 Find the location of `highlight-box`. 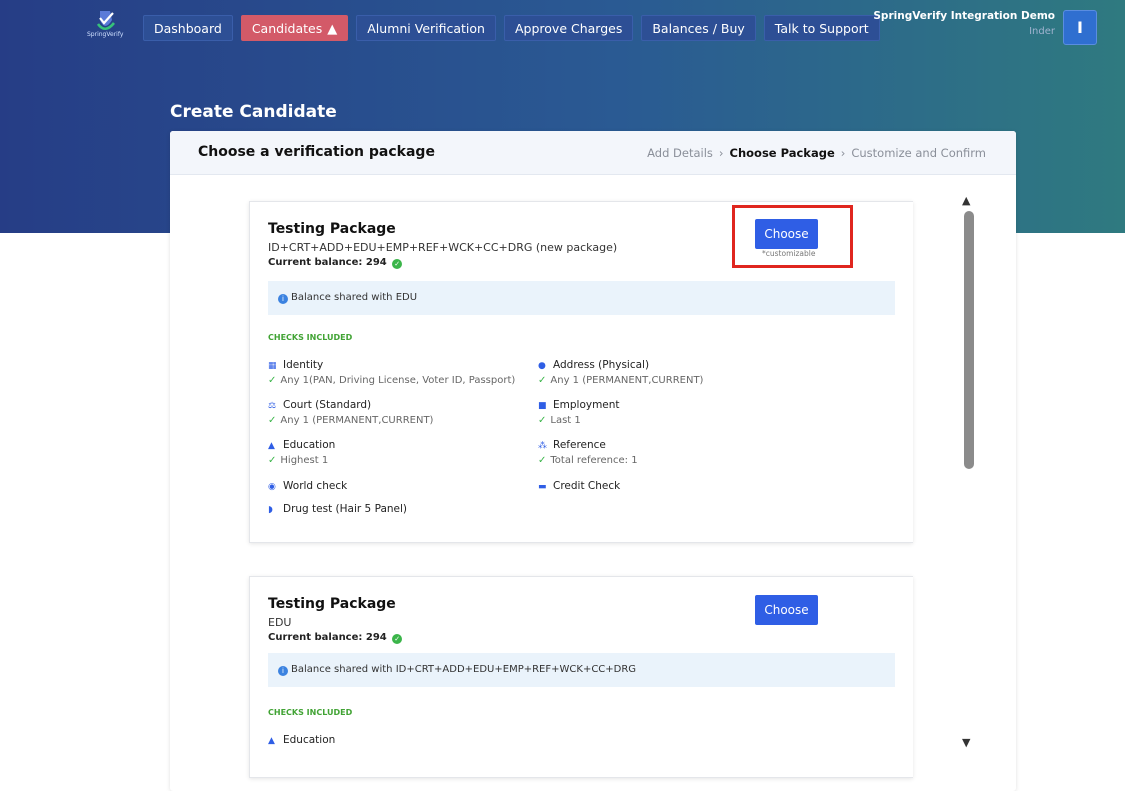

highlight-box is located at coordinates (792, 236).